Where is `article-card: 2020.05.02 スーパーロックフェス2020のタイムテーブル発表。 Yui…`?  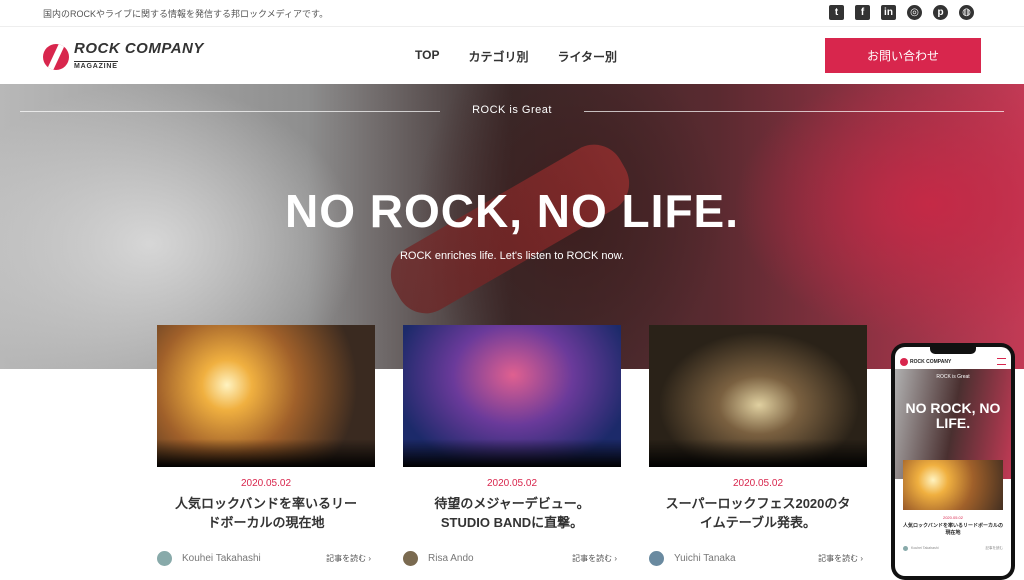 article-card: 2020.05.02 スーパーロックフェス2020のタイムテーブル発表。 Yui… is located at coordinates (758, 445).